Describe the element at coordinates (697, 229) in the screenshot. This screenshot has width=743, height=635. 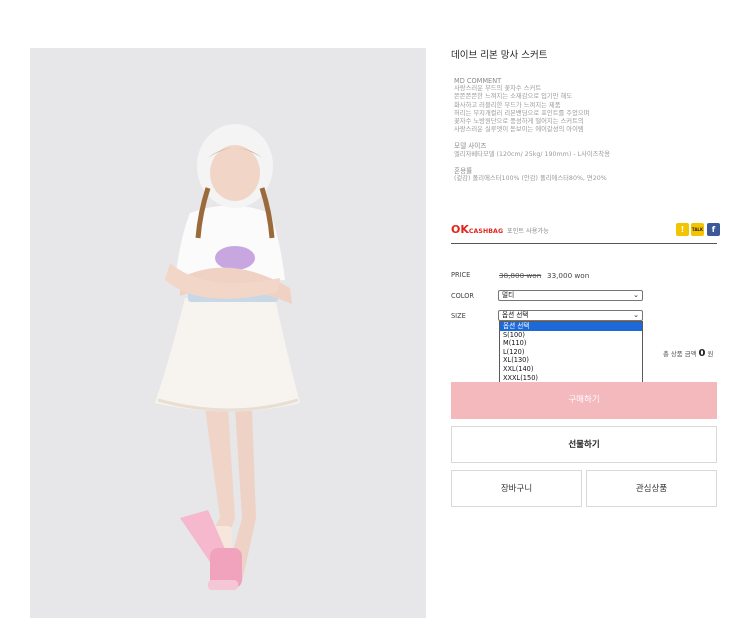
I see `kakaotalk-icon: TALK` at that location.